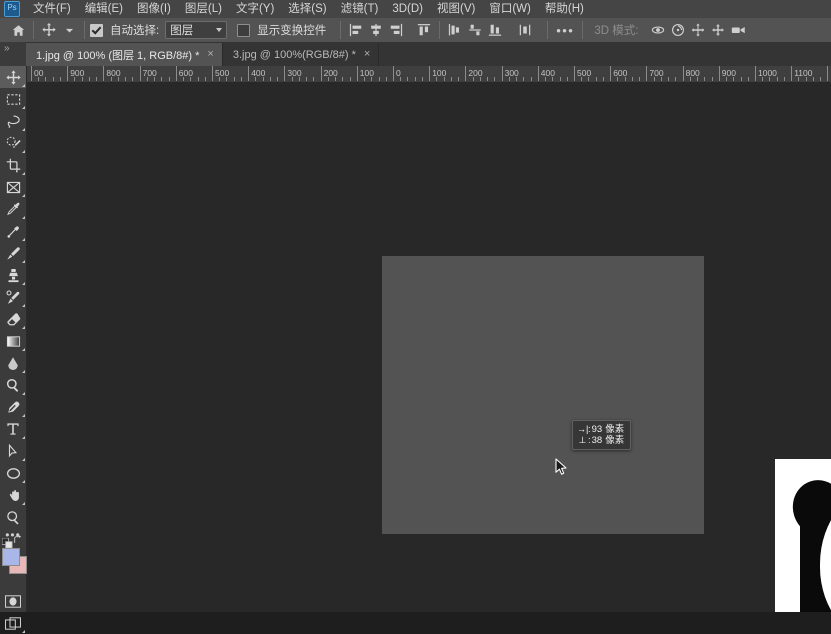  I want to click on menu-type: 文字(Y), so click(255, 9).